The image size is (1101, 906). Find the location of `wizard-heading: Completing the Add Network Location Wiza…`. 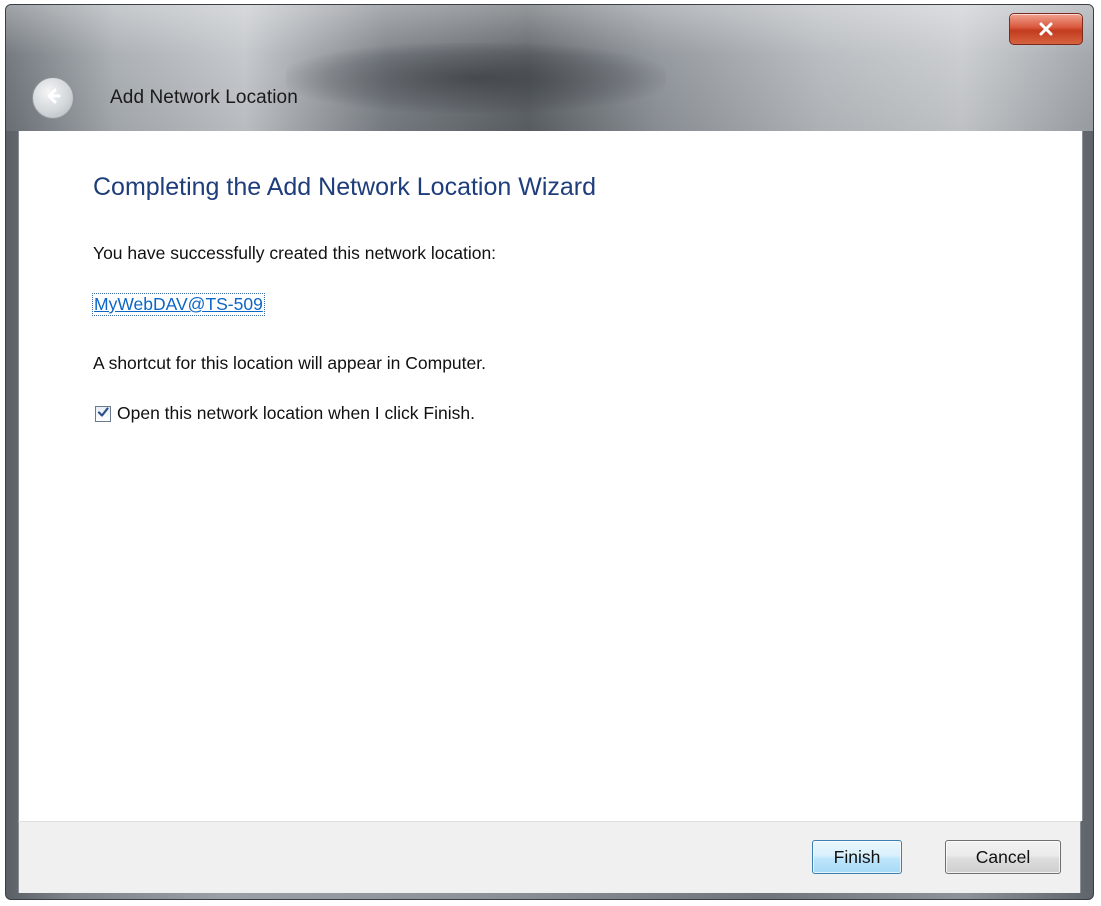

wizard-heading: Completing the Add Network Location Wiza… is located at coordinates (345, 187).